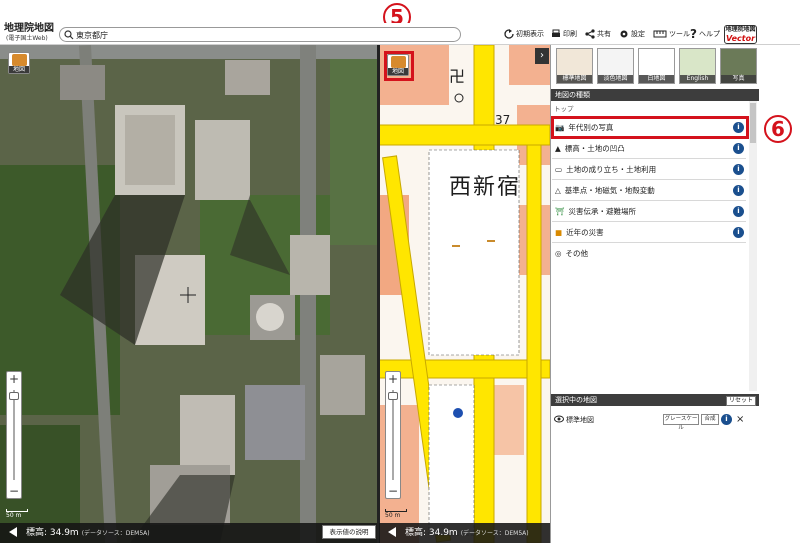 The height and width of the screenshot is (543, 800). I want to click on search-input, so click(266, 35).